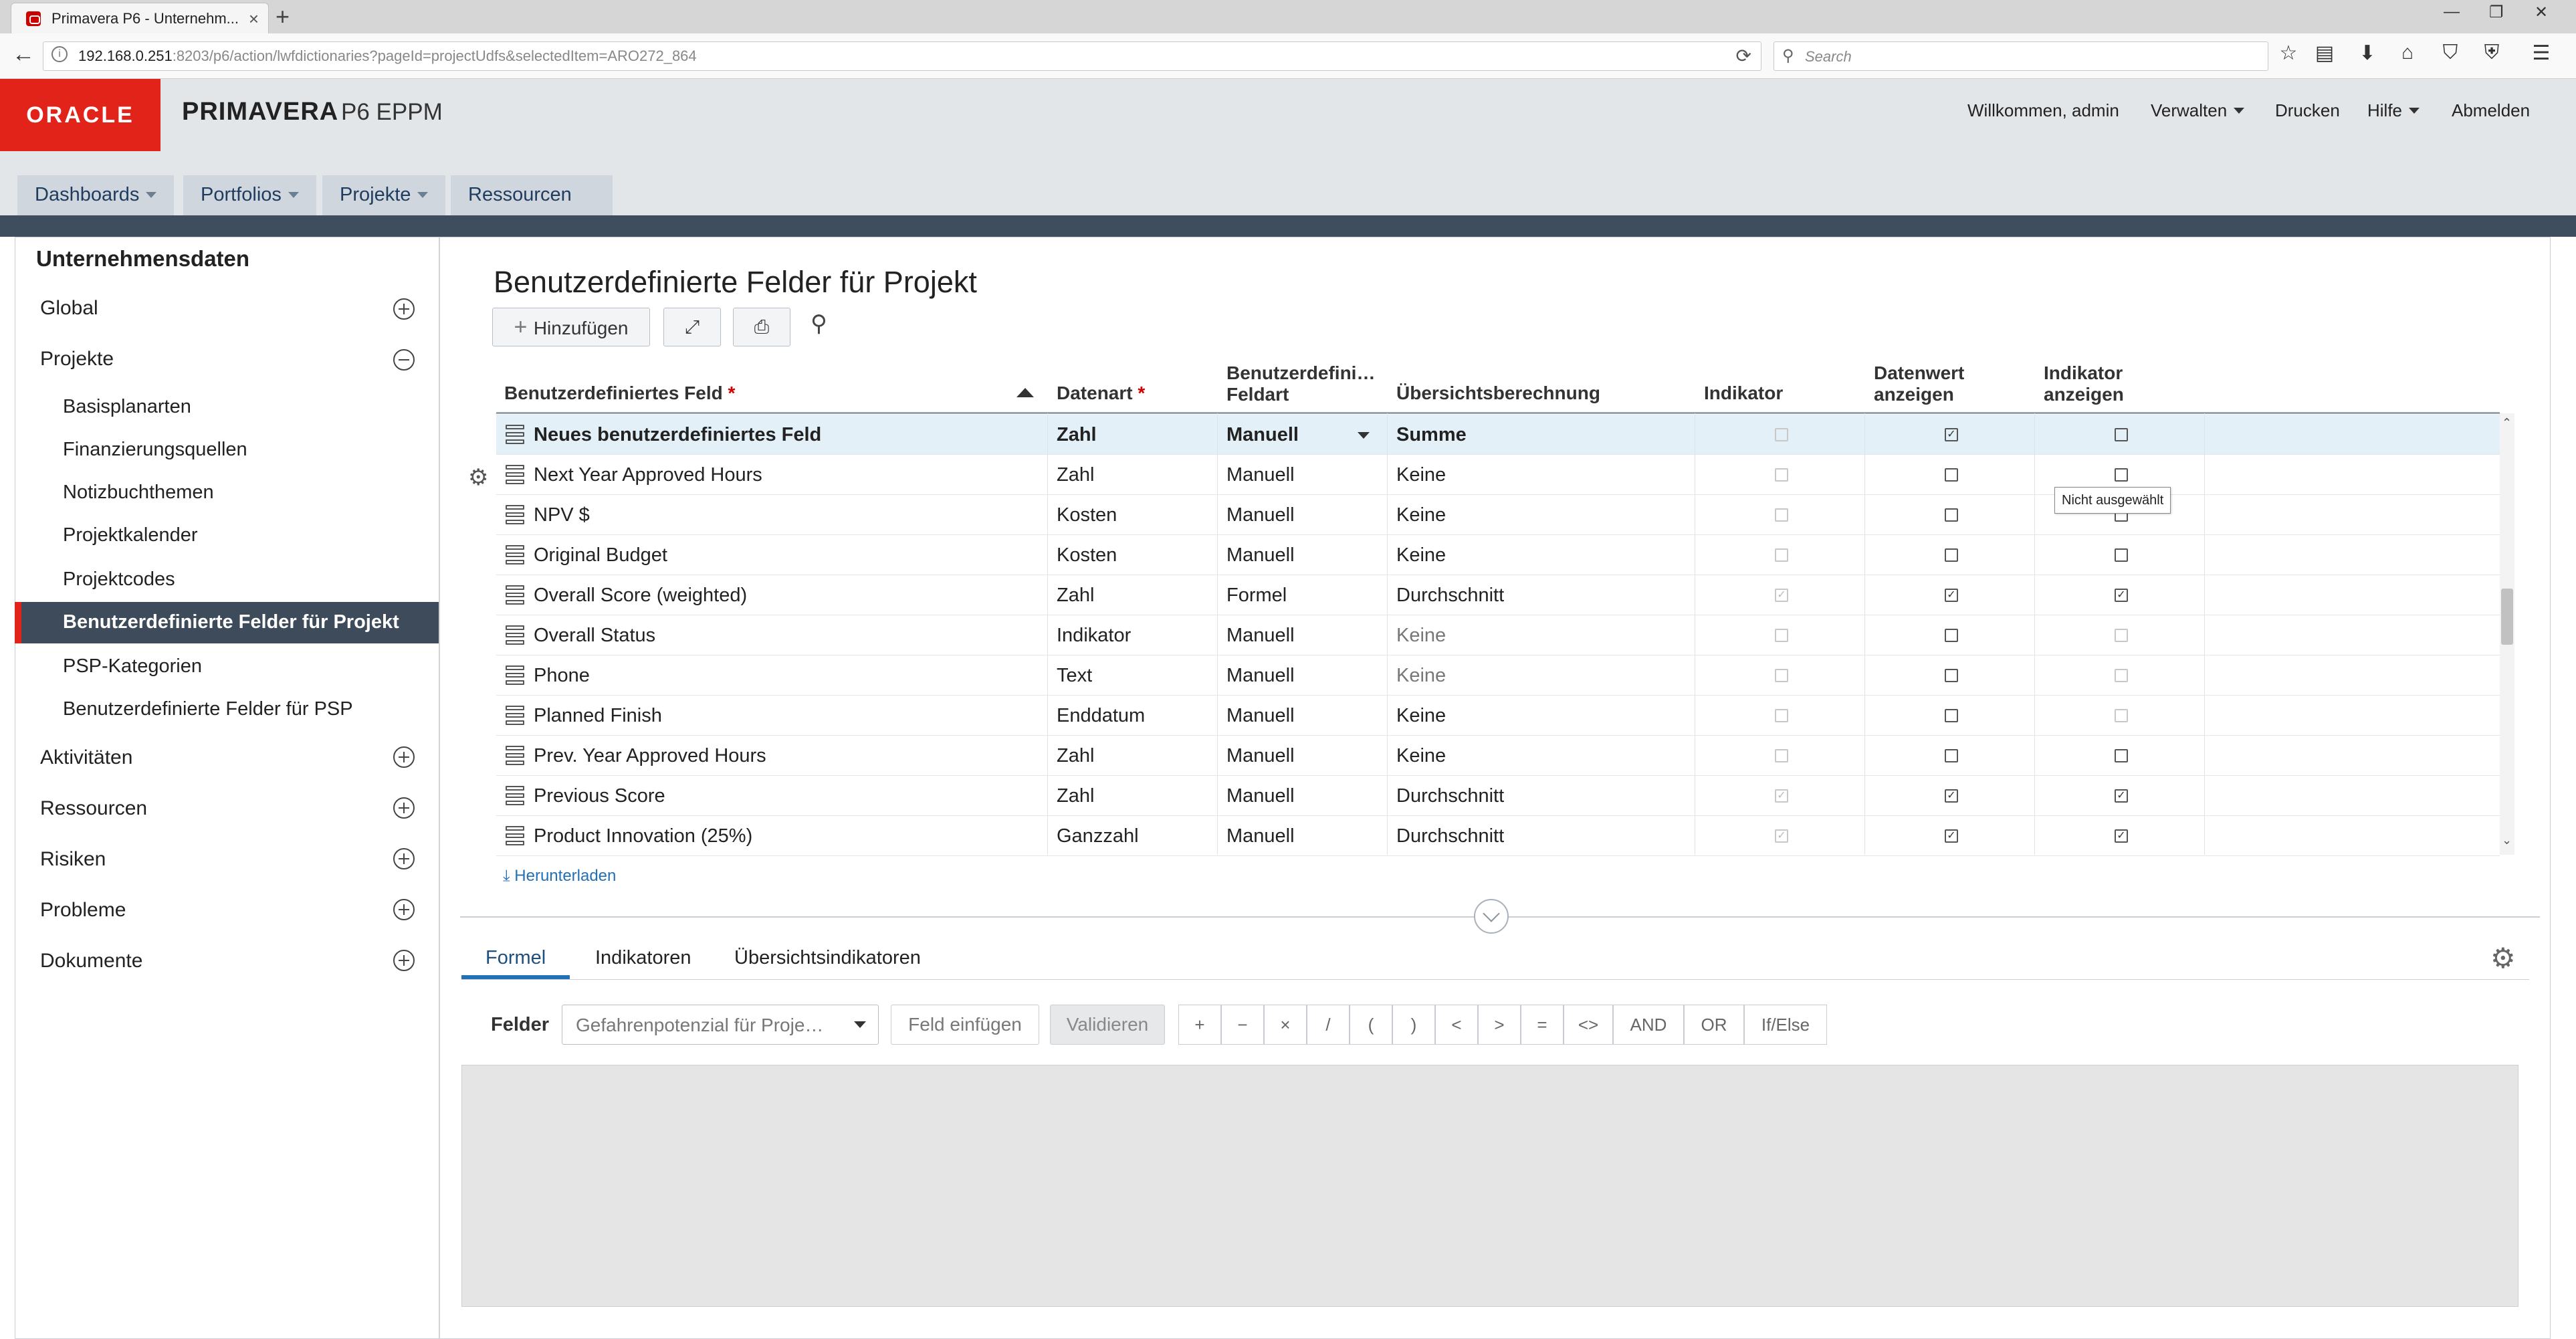  Describe the element at coordinates (1743, 393) in the screenshot. I see `col-header-indicator: Indikator` at that location.